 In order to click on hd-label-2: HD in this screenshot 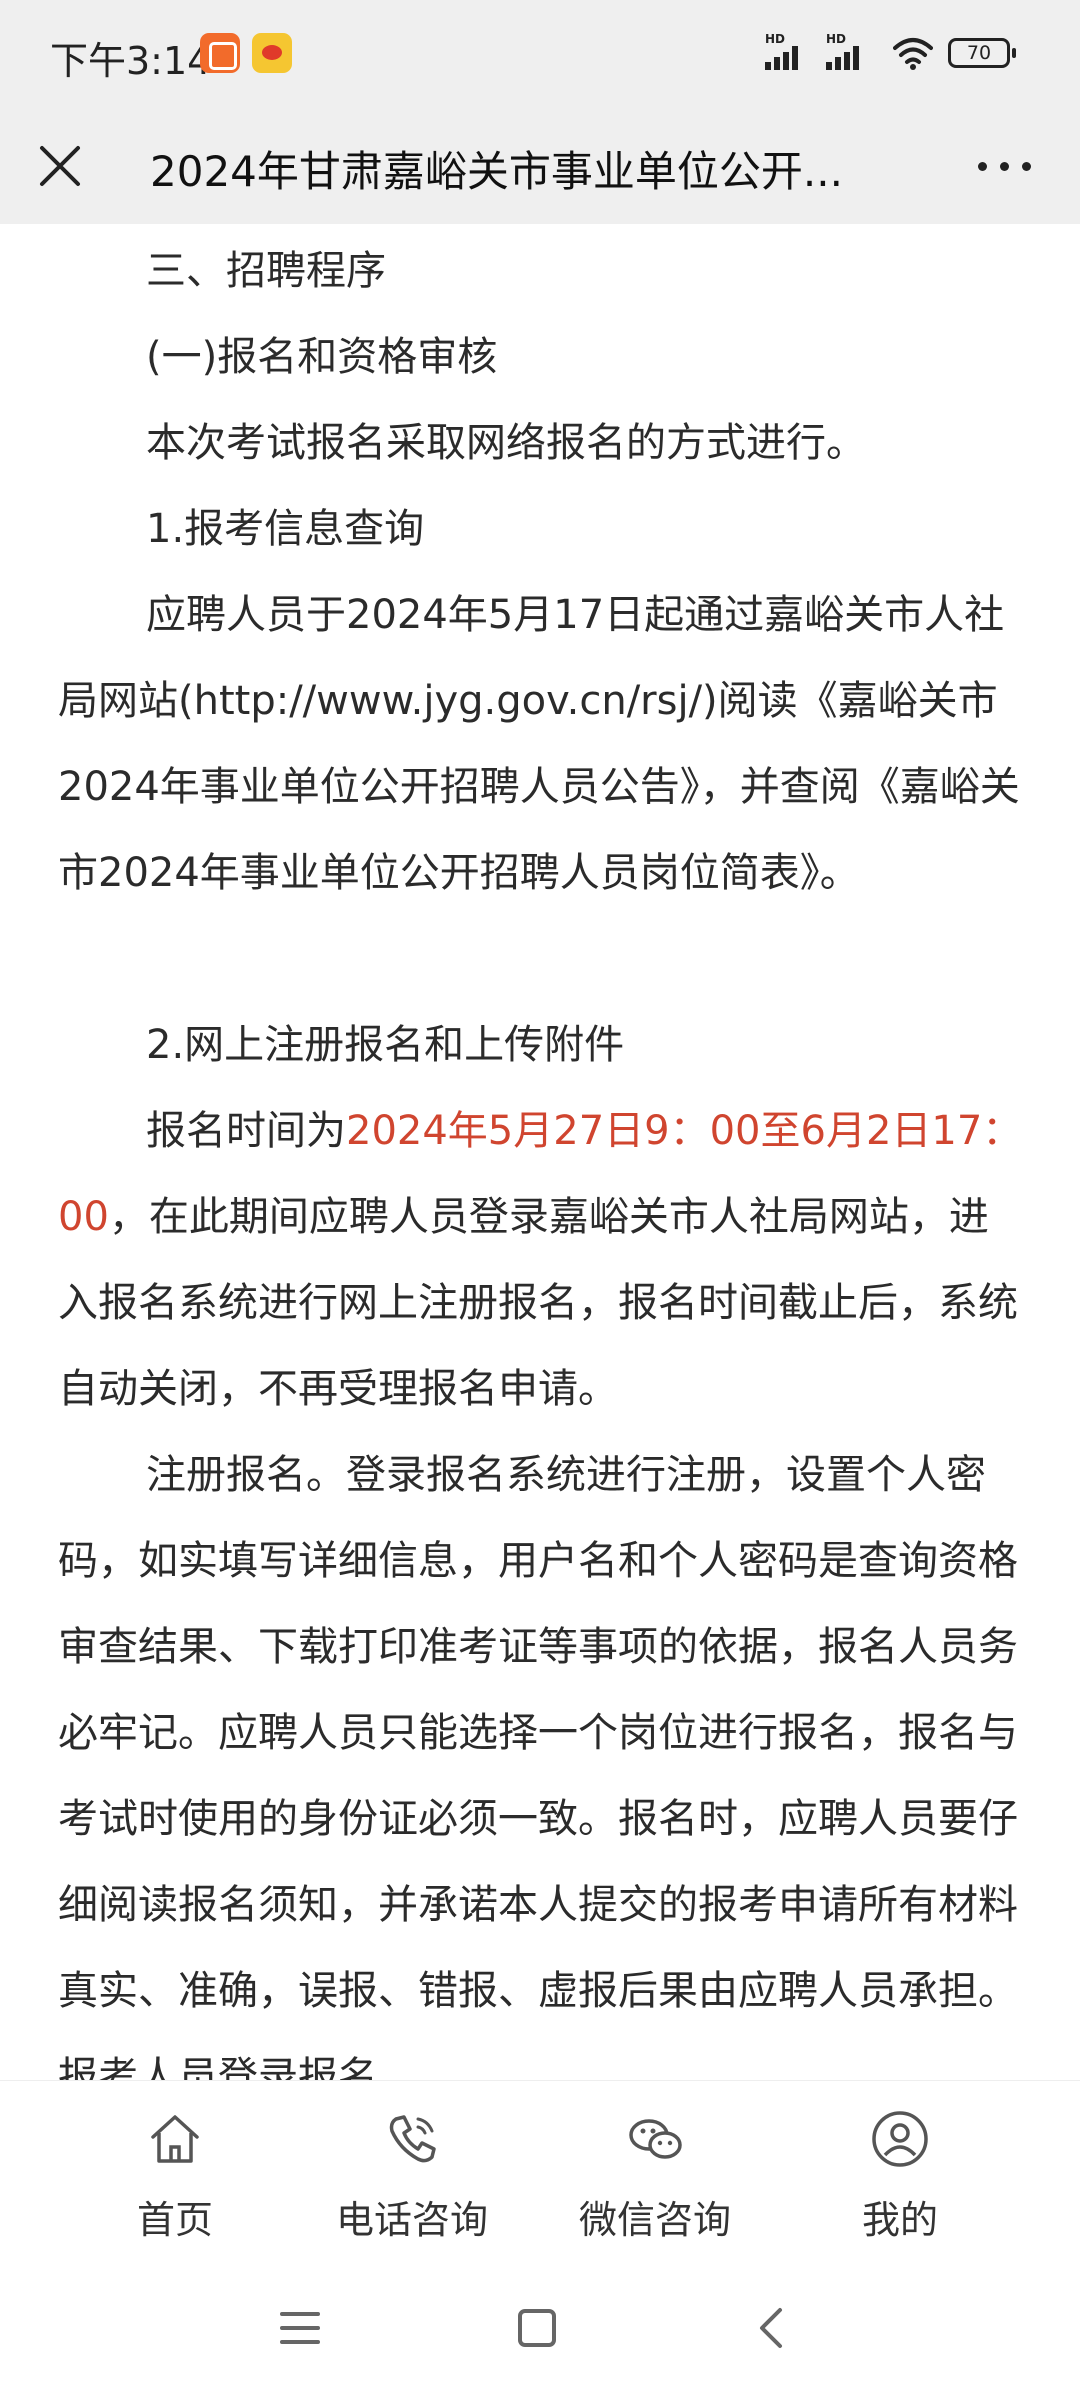, I will do `click(836, 39)`.